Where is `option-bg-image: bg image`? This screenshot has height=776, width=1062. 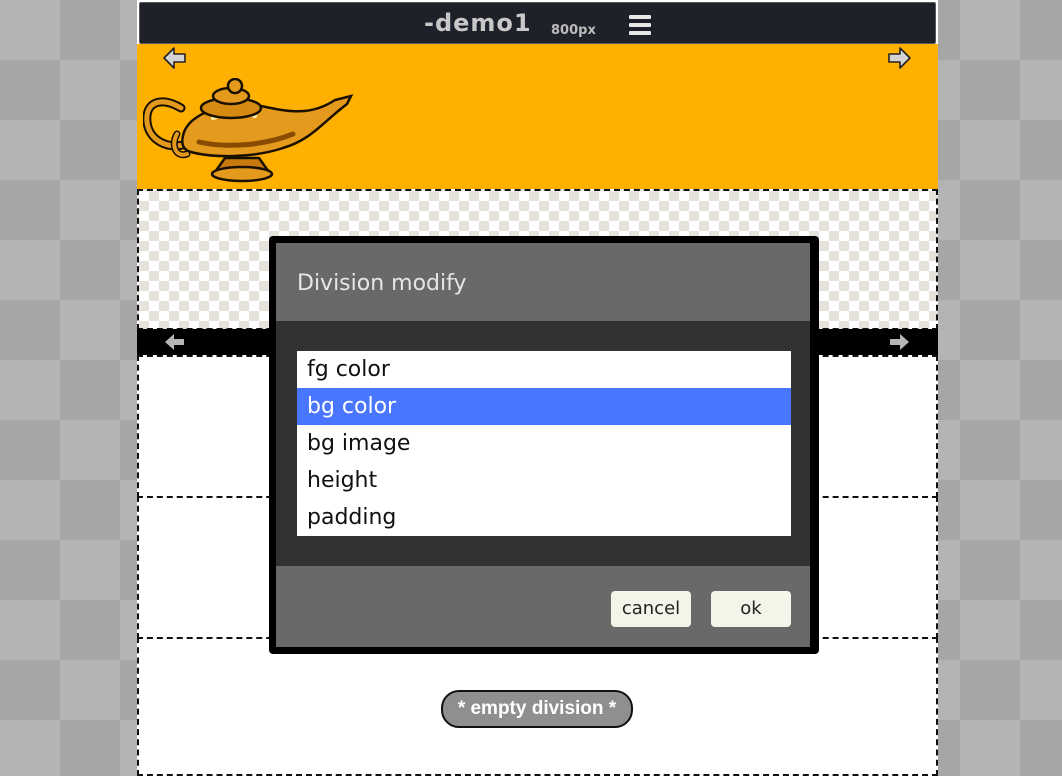 option-bg-image: bg image is located at coordinates (544, 443).